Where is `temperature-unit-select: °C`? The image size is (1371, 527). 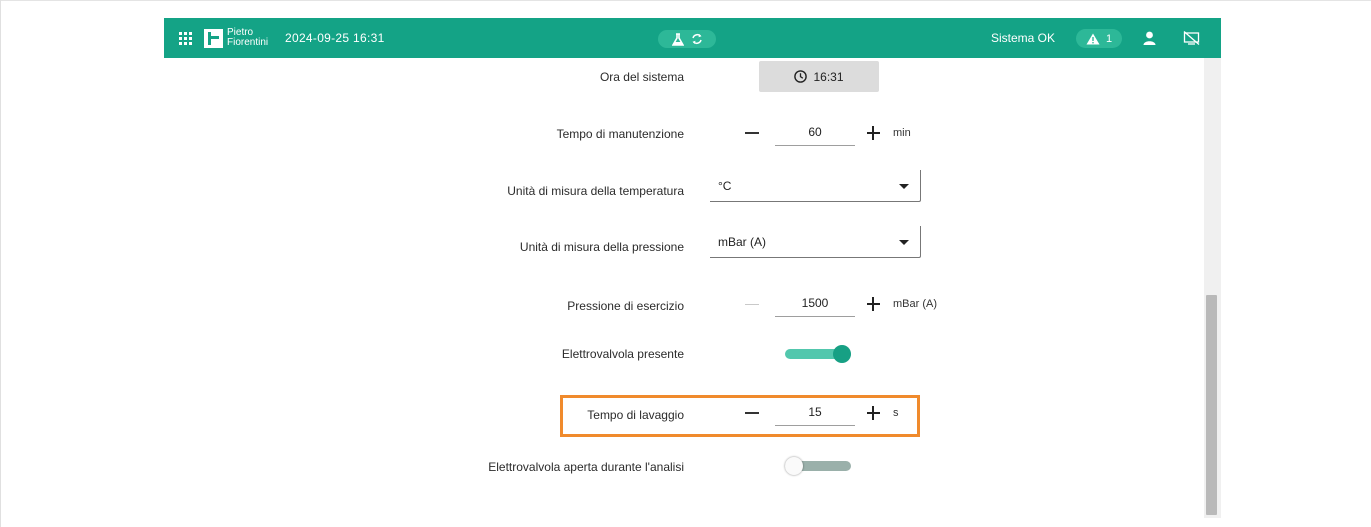
temperature-unit-select: °C is located at coordinates (815, 186).